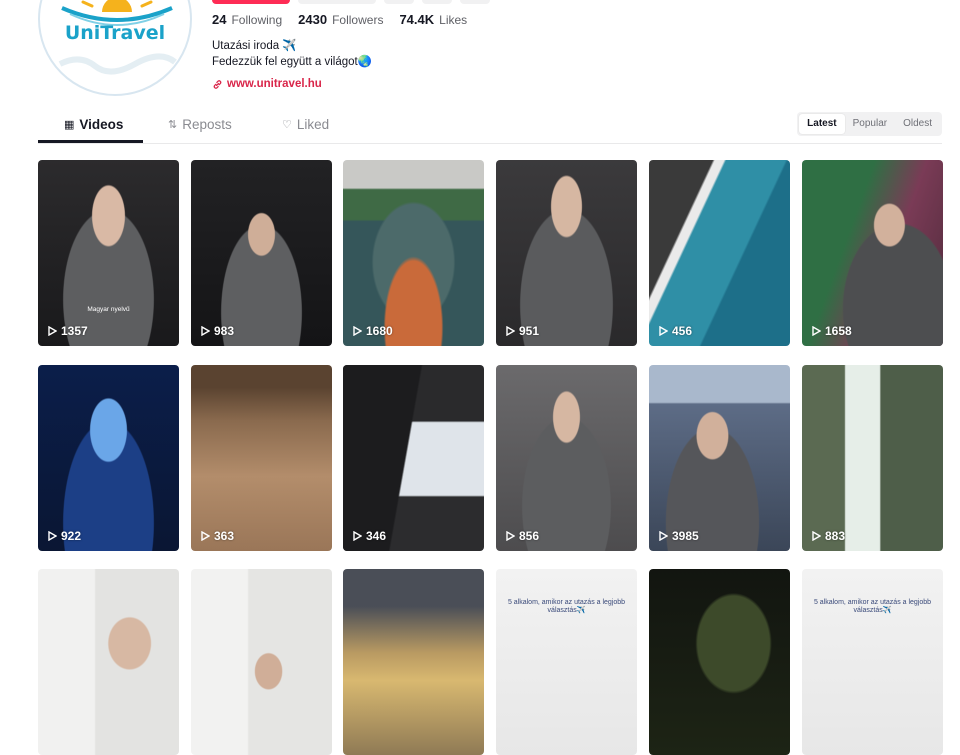  I want to click on play-count: 951, so click(522, 331).